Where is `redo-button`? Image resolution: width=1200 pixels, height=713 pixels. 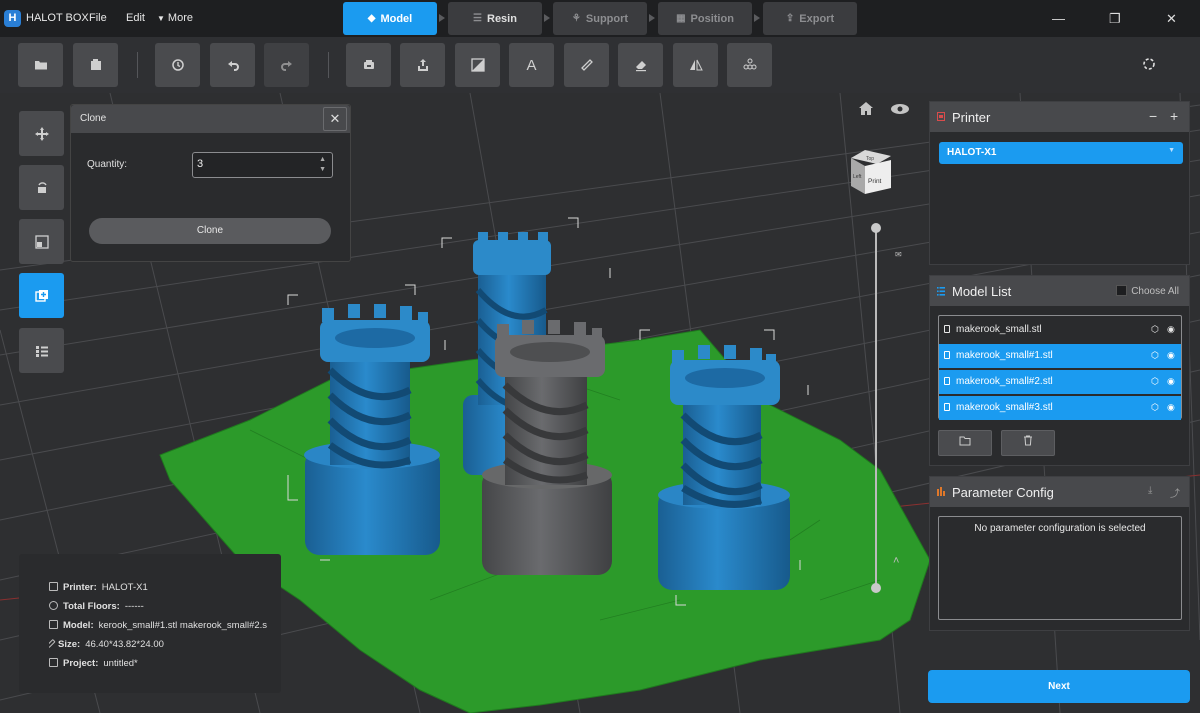
redo-button is located at coordinates (286, 65).